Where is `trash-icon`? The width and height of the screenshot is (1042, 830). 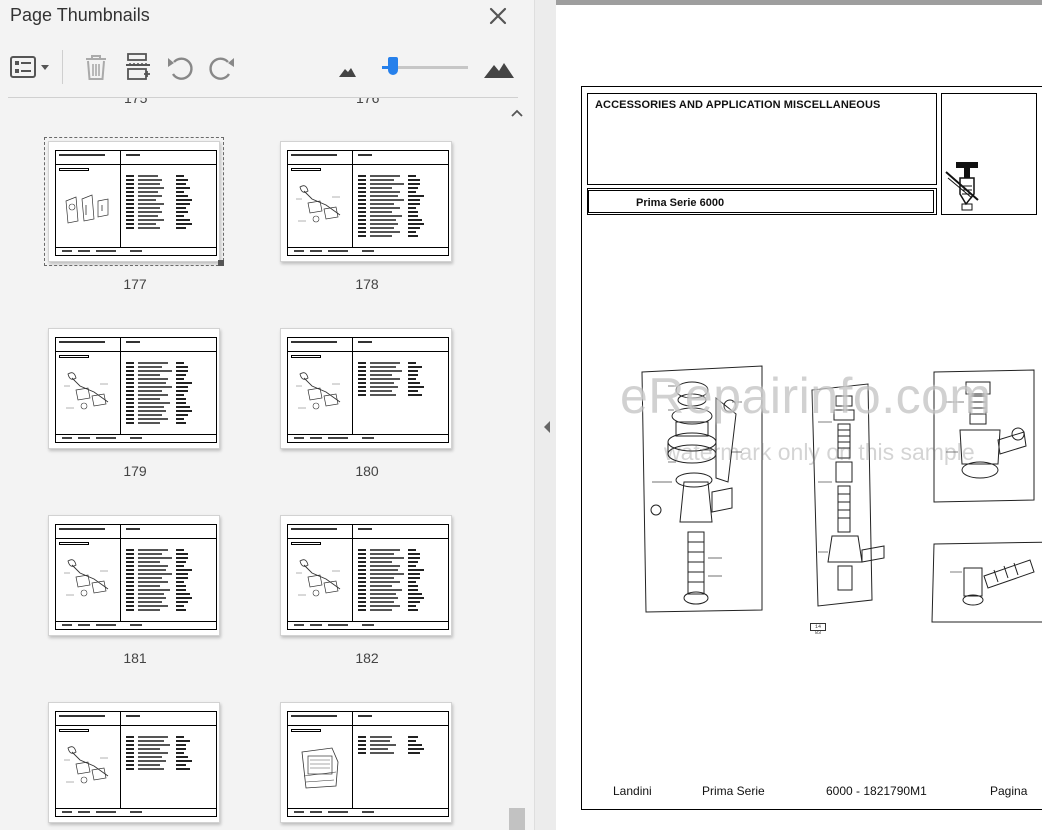
trash-icon is located at coordinates (96, 67).